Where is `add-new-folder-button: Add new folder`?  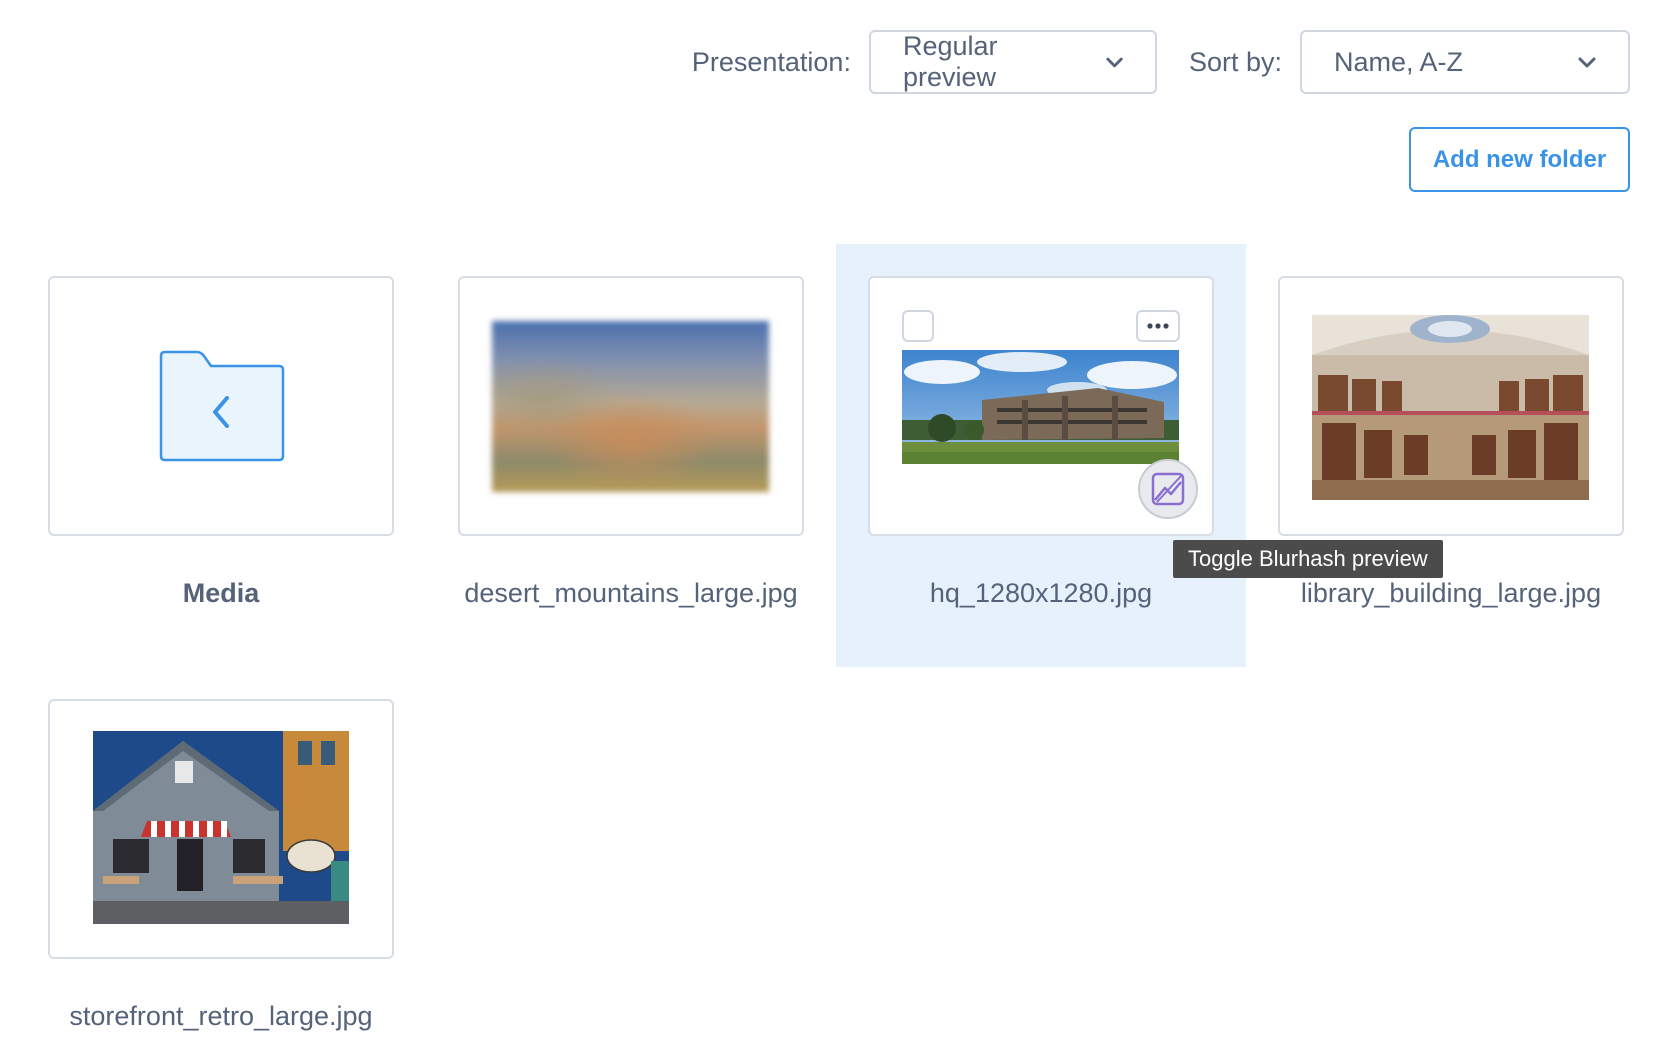
add-new-folder-button: Add new folder is located at coordinates (1519, 159).